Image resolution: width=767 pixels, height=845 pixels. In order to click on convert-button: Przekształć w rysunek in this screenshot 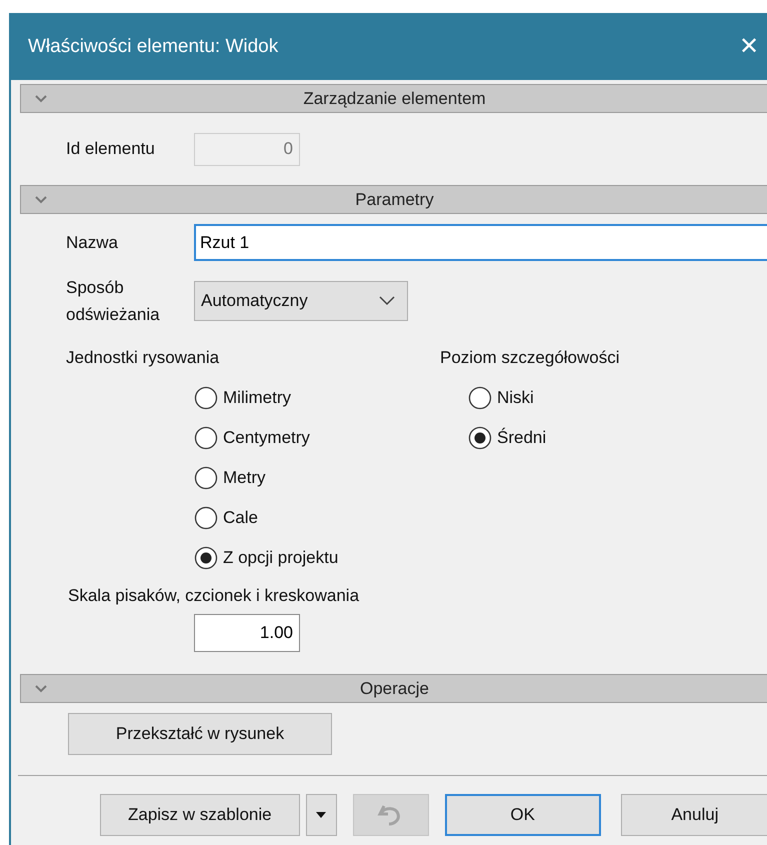, I will do `click(200, 734)`.